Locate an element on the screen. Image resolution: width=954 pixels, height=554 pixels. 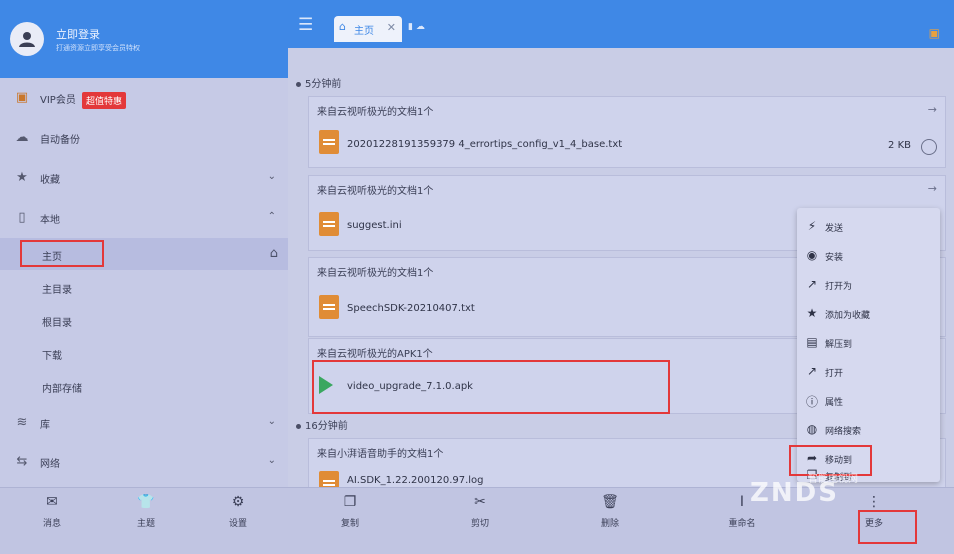
highlight-box-more is located at coordinates (887, 527).